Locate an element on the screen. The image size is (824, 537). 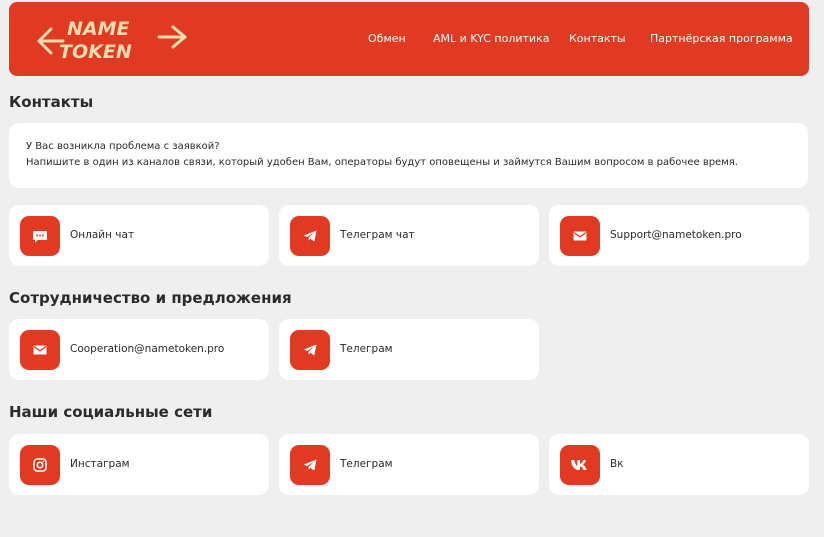
card-social-telegram: Телеграм is located at coordinates (409, 464).